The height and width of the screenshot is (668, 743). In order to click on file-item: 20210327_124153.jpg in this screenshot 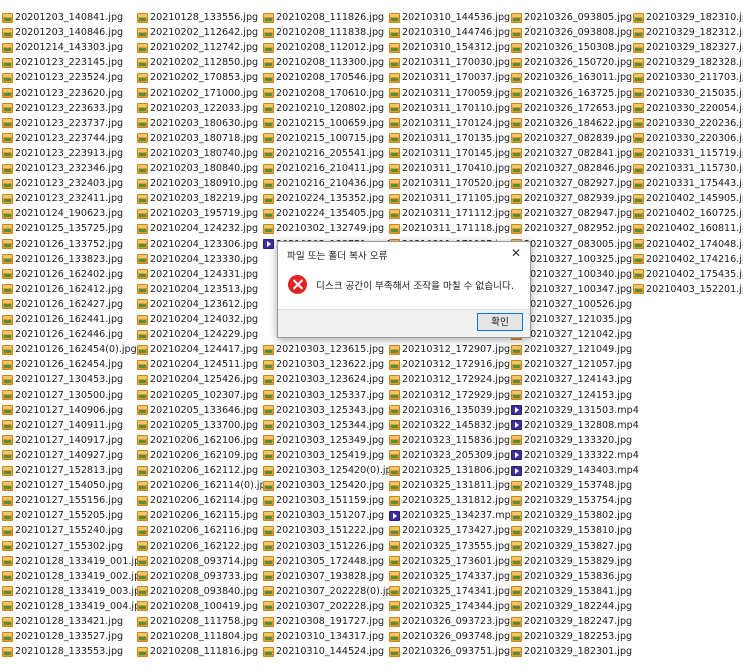, I will do `click(571, 395)`.